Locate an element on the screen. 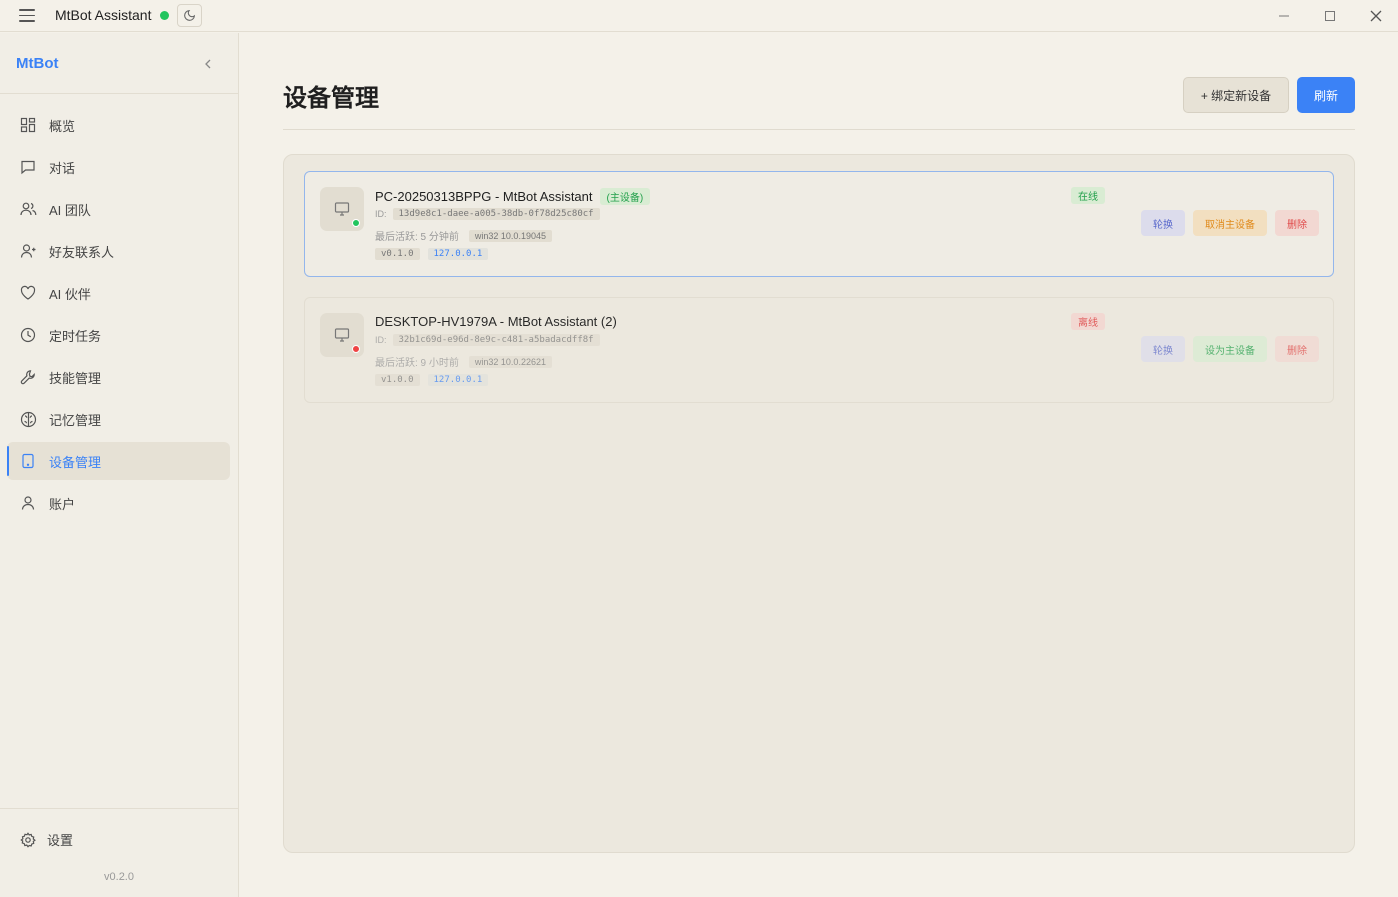  brain-icon is located at coordinates (28, 419).